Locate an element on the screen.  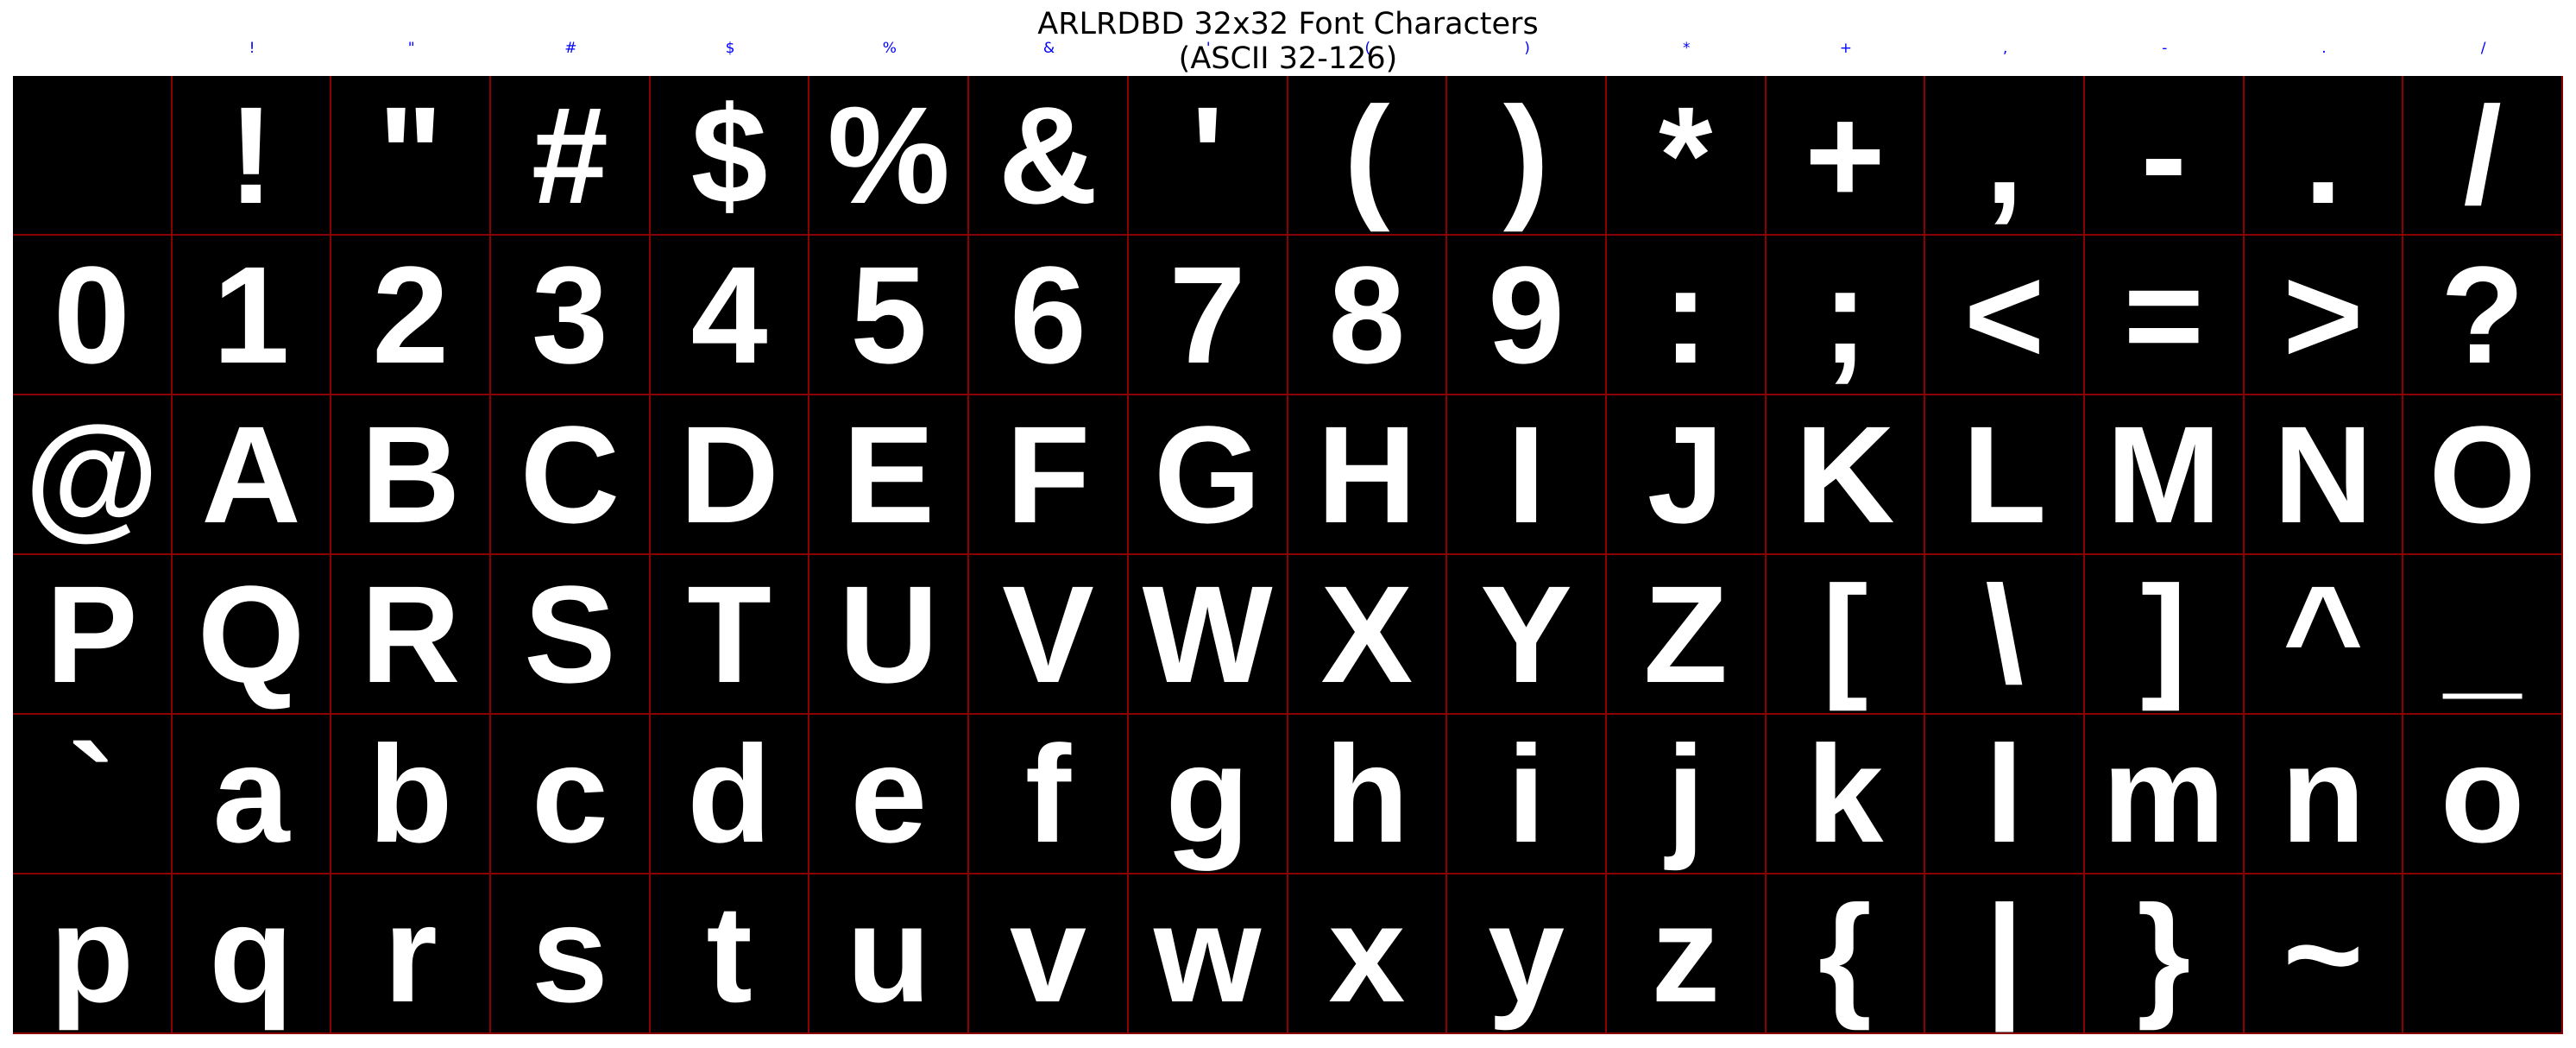
glyph-cell: % is located at coordinates (889, 156).